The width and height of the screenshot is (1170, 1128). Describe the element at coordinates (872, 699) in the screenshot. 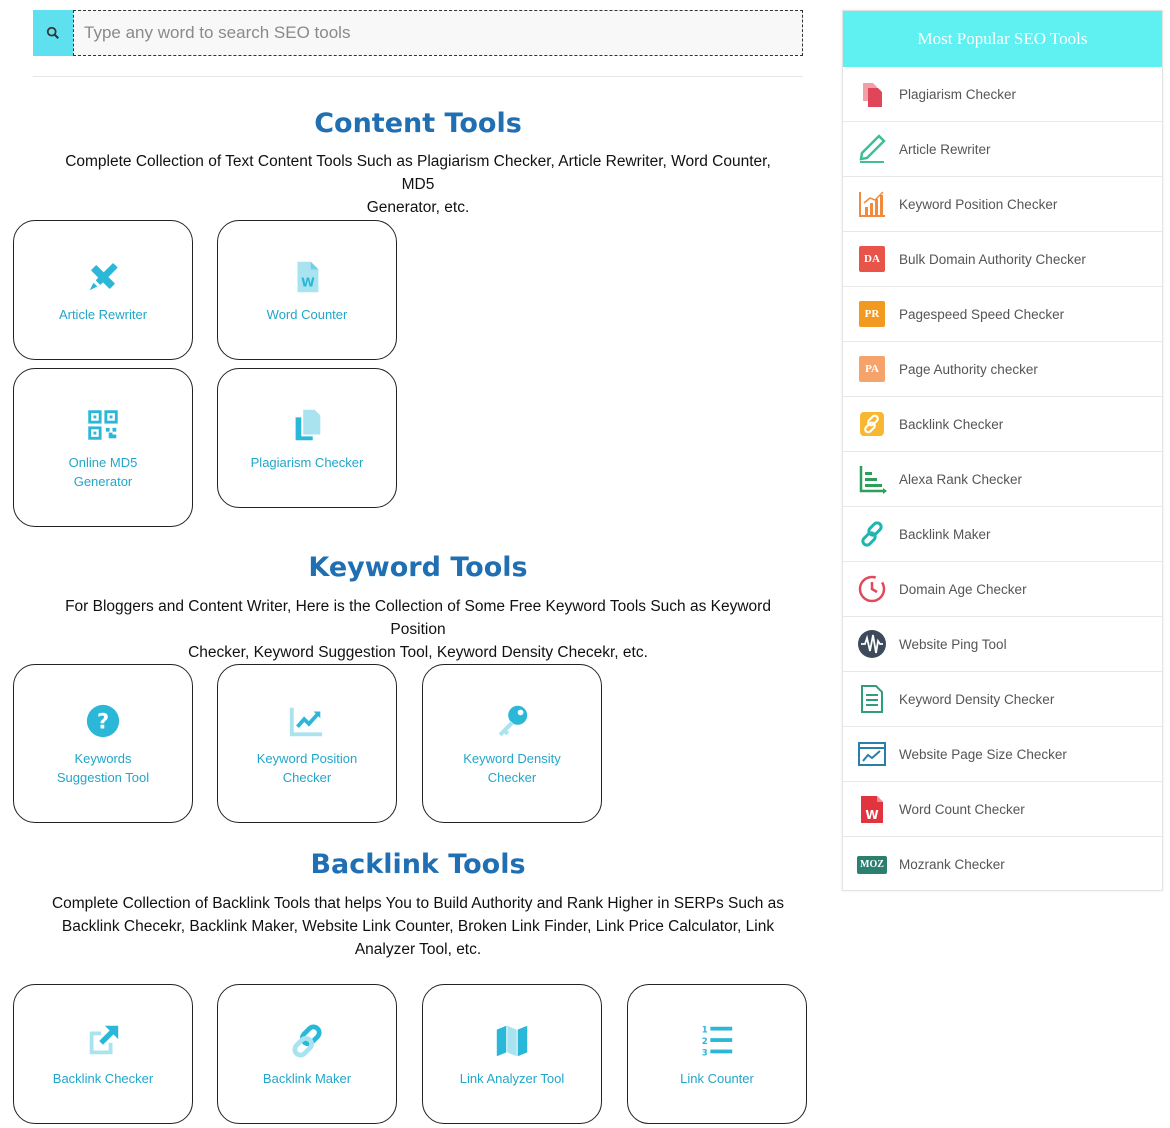

I see `document-lines-icon` at that location.